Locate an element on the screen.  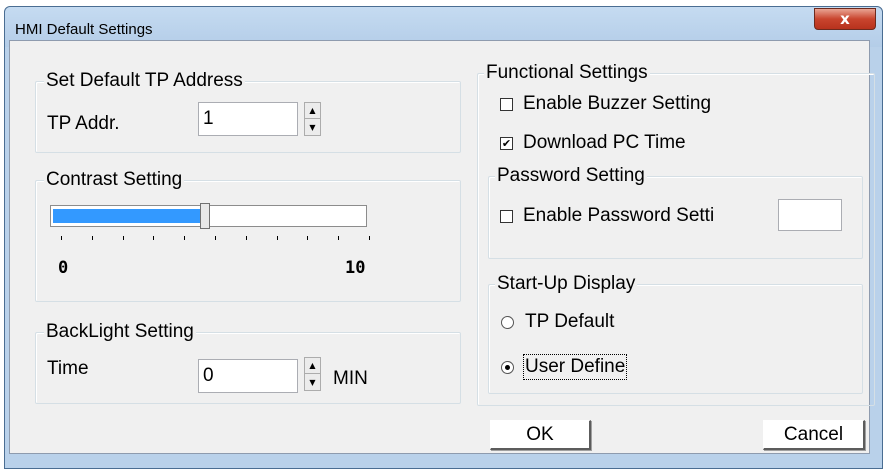
radio-user-define-label: User Define is located at coordinates (575, 367).